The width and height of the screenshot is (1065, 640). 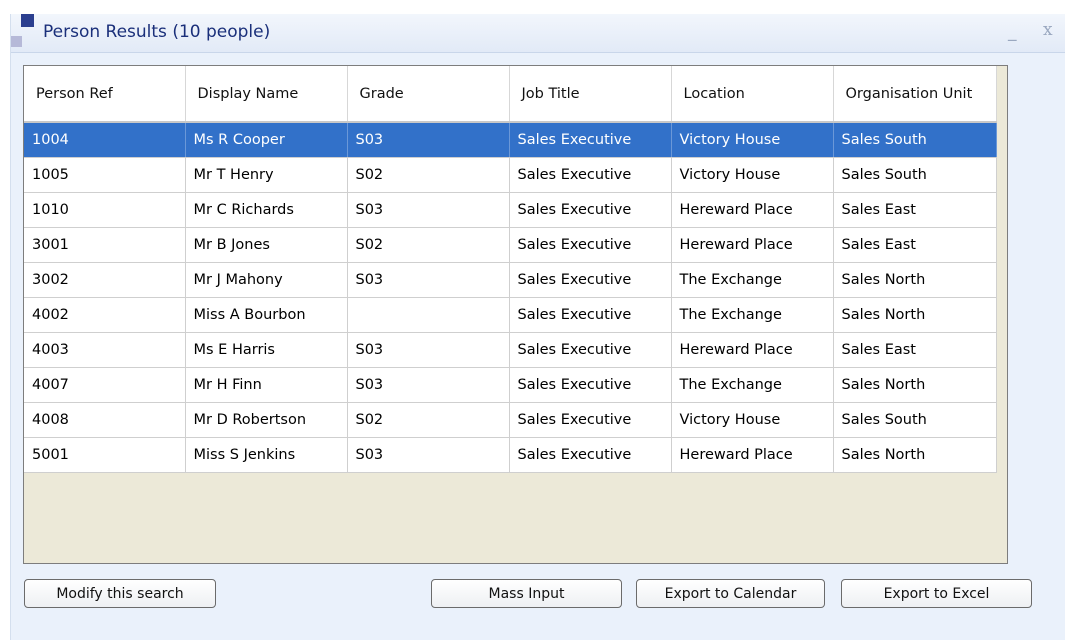 I want to click on cell-person-ref: 5001, so click(x=105, y=455).